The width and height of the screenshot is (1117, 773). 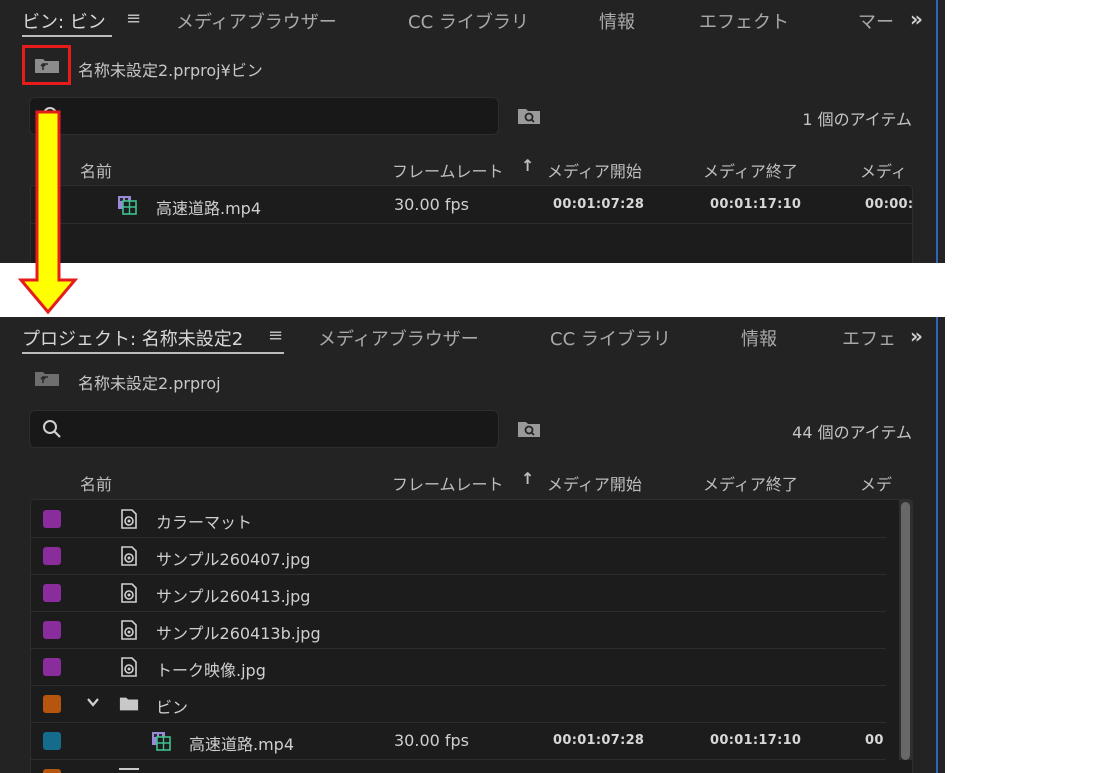 I want to click on scrollbar-thumb, so click(x=905, y=631).